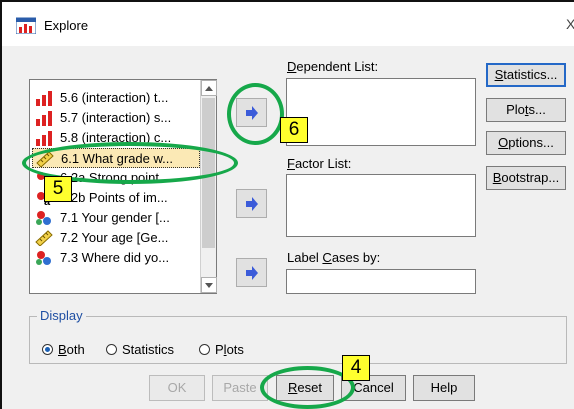  I want to click on factor-list-box, so click(381, 205).